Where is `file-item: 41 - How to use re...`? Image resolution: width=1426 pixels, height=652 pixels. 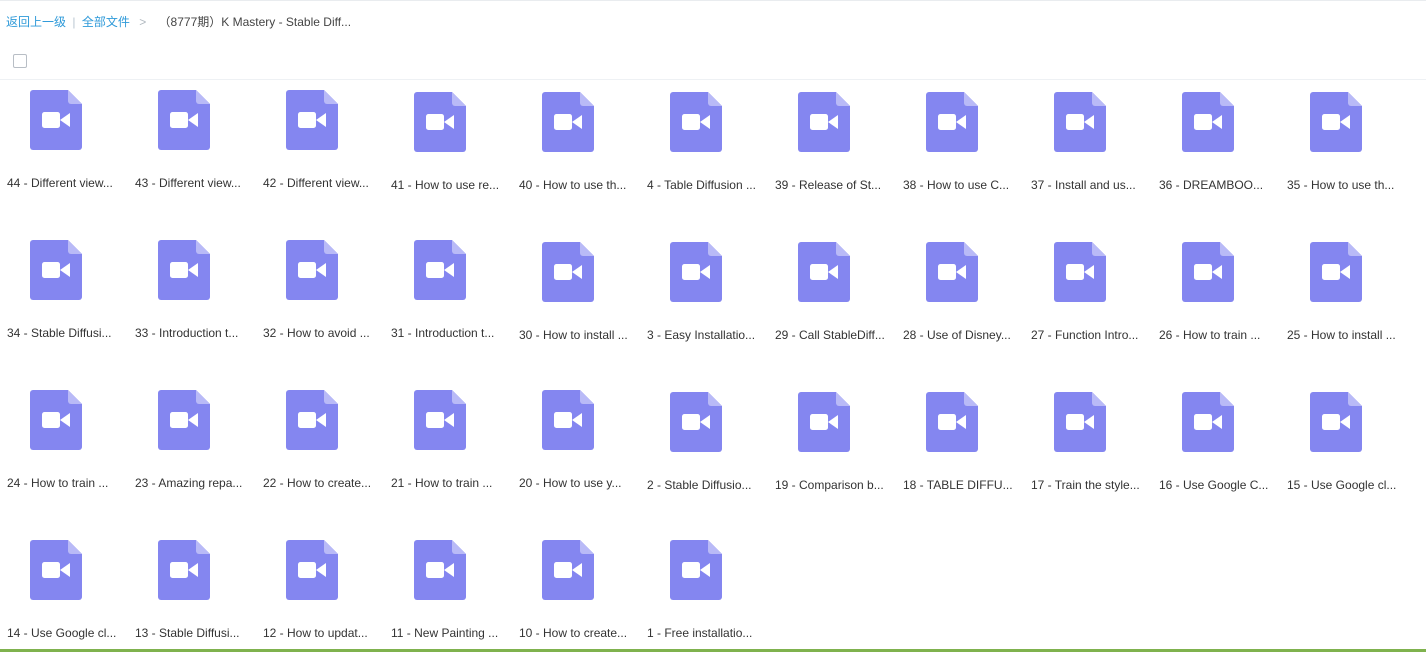
file-item: 41 - How to use re... is located at coordinates (448, 155).